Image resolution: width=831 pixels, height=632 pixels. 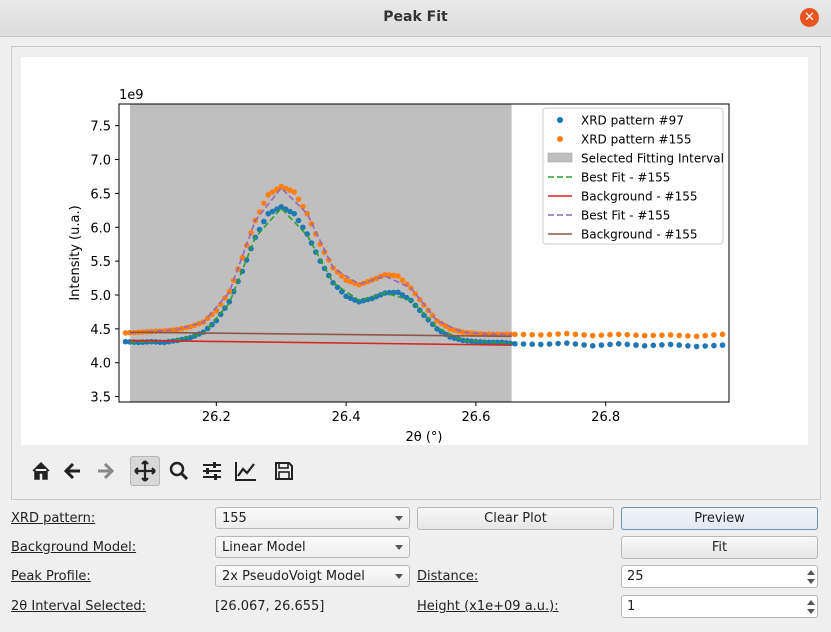 What do you see at coordinates (809, 17) in the screenshot?
I see `close-button: ✕` at bounding box center [809, 17].